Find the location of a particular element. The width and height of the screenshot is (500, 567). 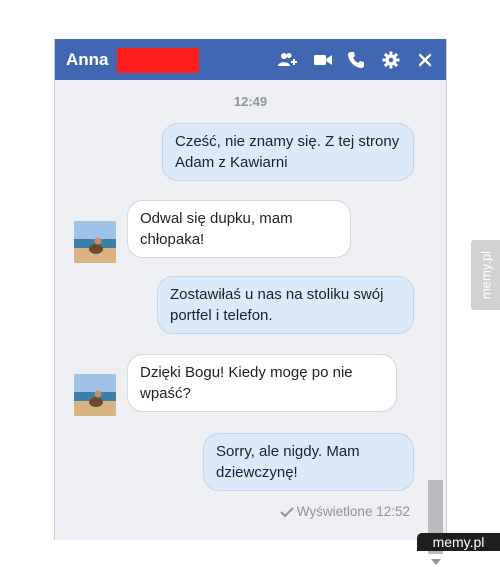

message-incoming: Odwal się dupku, mam chłopaka! is located at coordinates (239, 229).